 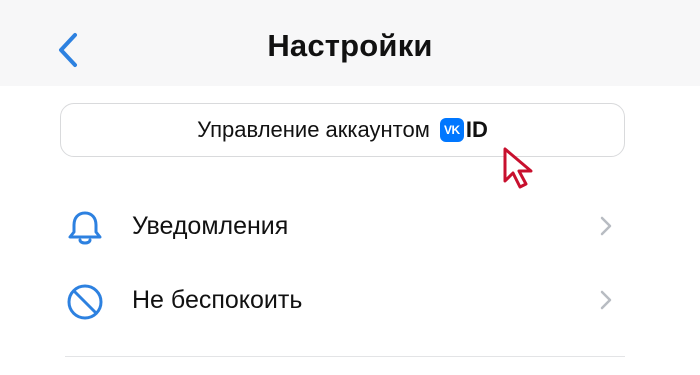 What do you see at coordinates (313, 129) in the screenshot?
I see `manage-account-label: Управление аккаунтом` at bounding box center [313, 129].